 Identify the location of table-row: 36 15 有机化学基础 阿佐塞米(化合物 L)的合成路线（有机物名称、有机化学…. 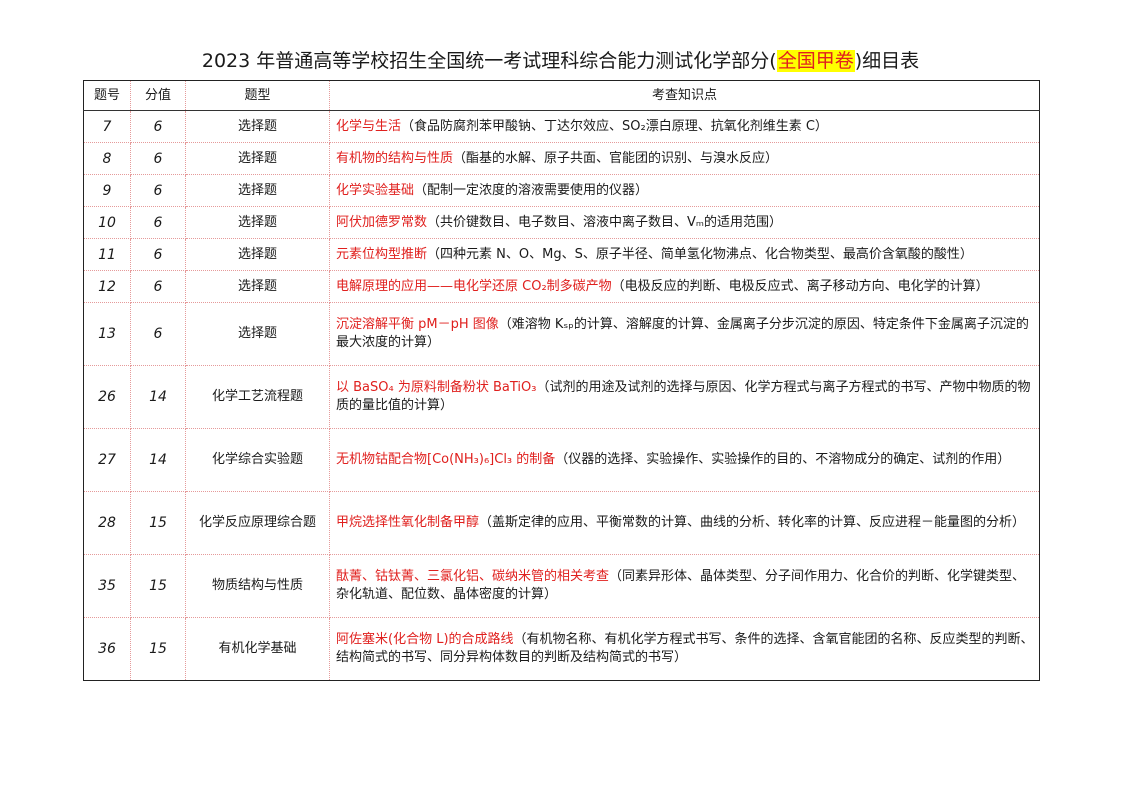
(561, 649).